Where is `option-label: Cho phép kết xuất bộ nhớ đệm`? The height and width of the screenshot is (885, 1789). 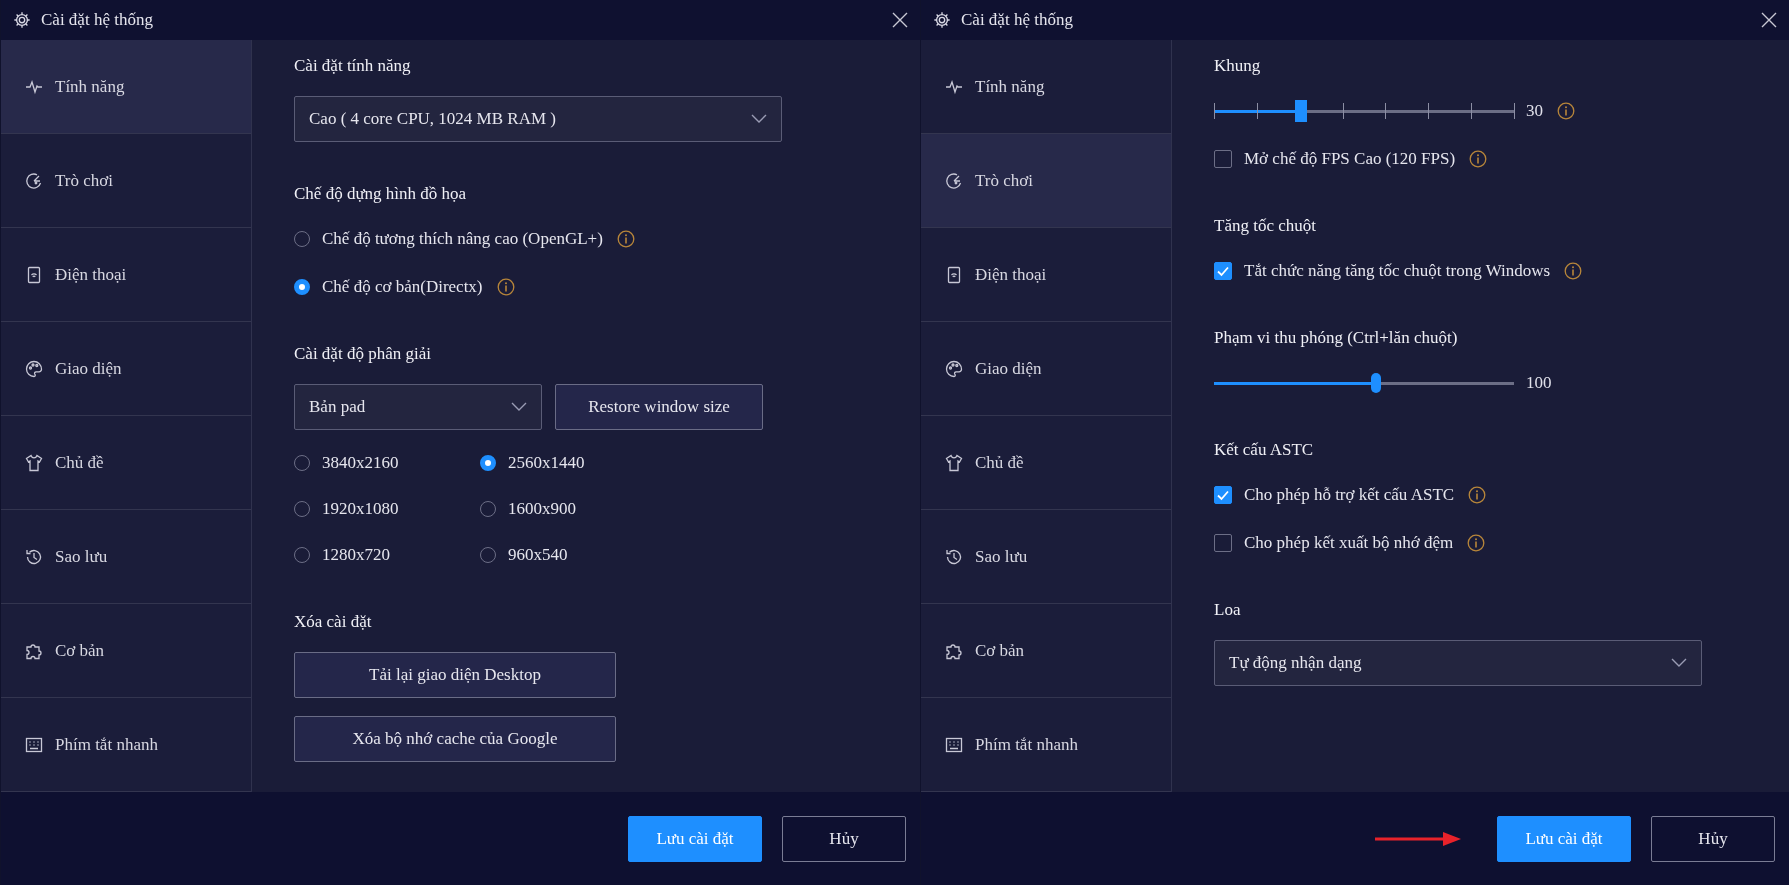 option-label: Cho phép kết xuất bộ nhớ đệm is located at coordinates (1349, 543).